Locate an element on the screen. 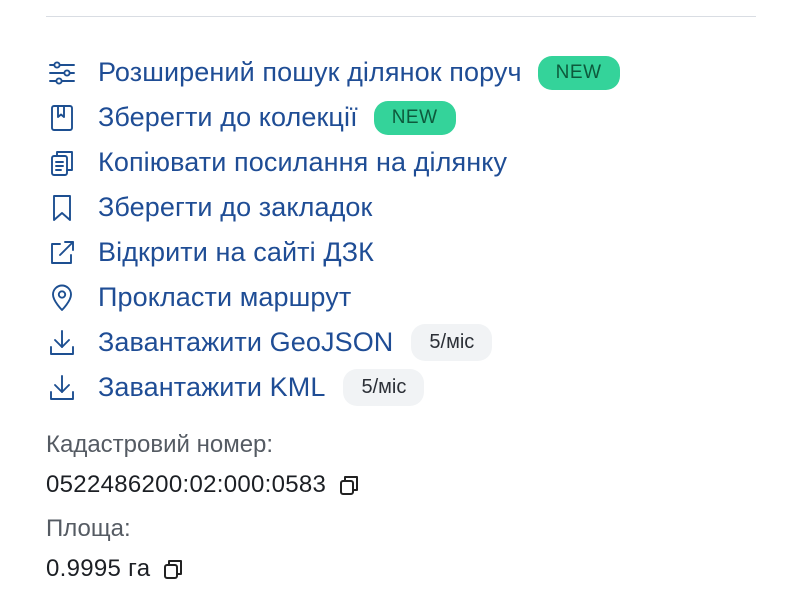 This screenshot has width=800, height=600. book-icon is located at coordinates (64, 118).